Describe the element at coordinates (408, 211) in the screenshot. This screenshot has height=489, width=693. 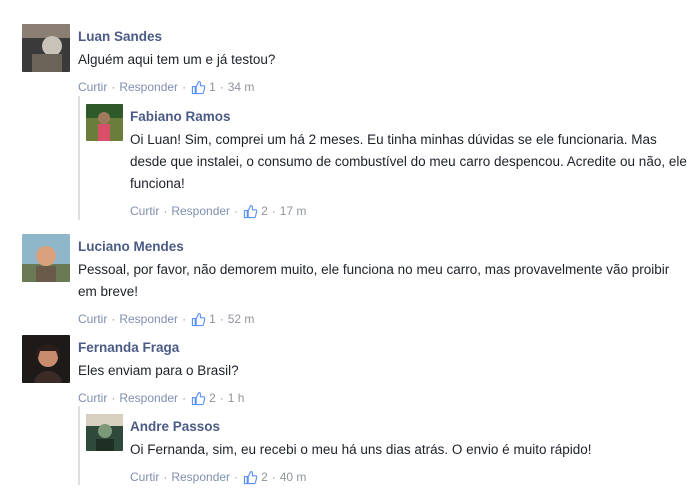
I see `comment-actions: Curtir · Responder · 2 · 17 m` at that location.